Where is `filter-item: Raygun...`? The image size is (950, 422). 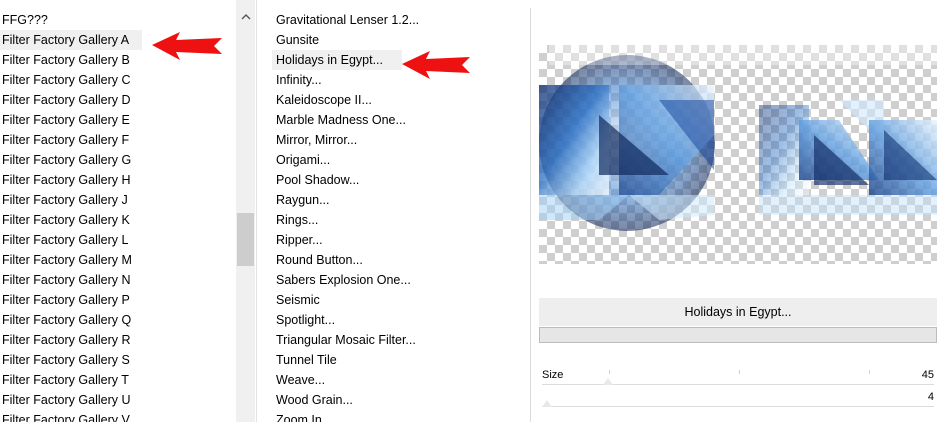 filter-item: Raygun... is located at coordinates (301, 200).